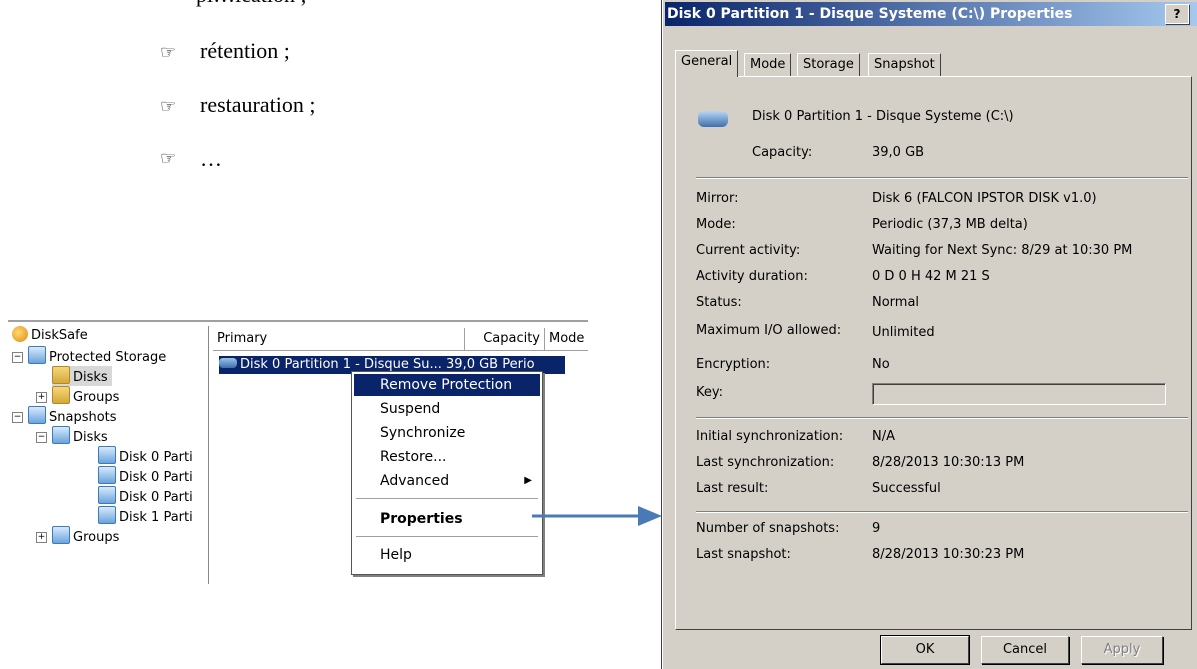  I want to click on tab-storage: Storage, so click(828, 64).